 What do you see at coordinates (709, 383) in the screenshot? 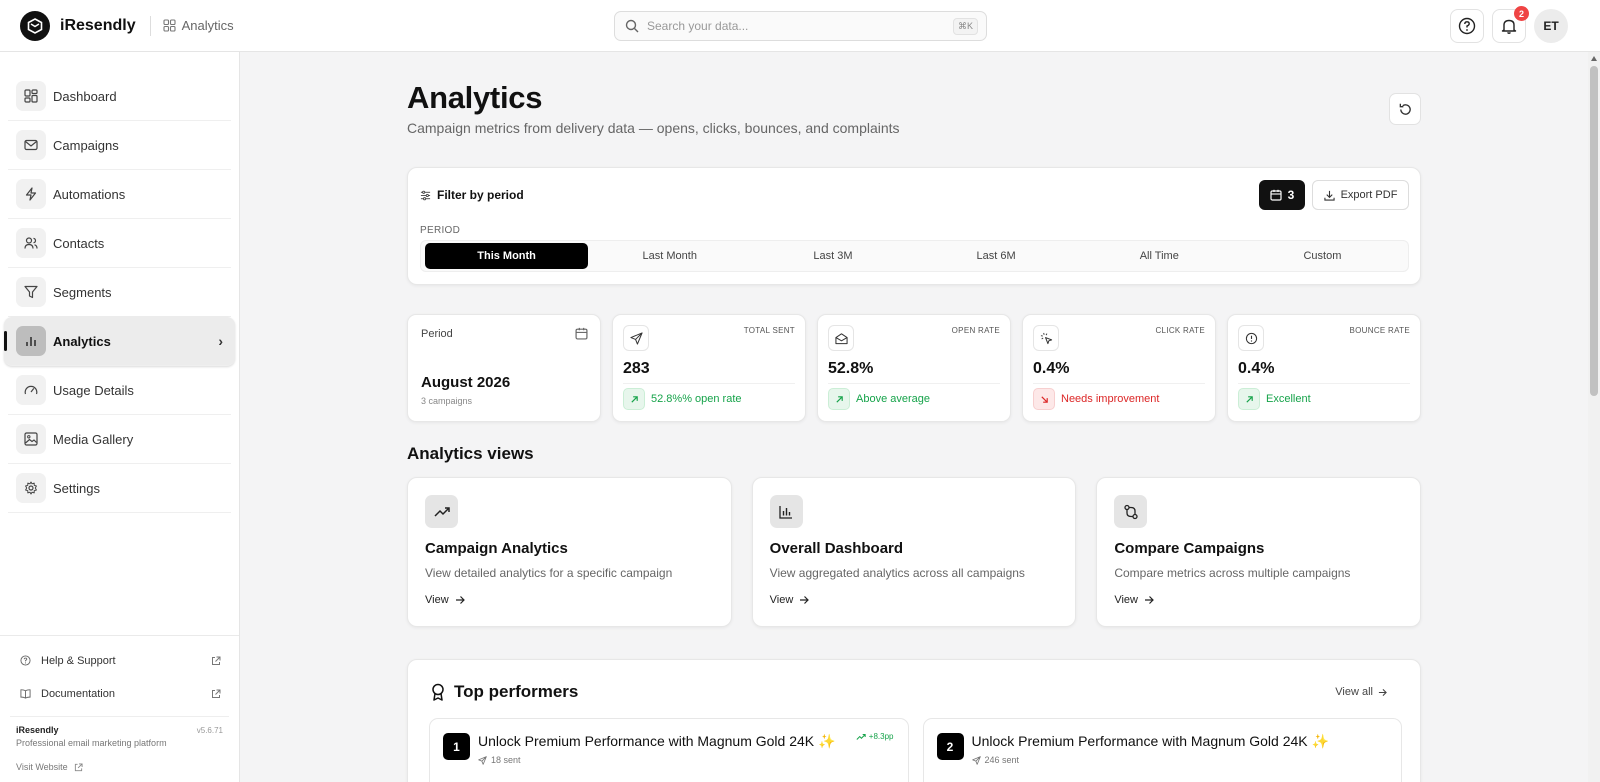
I see `card-divider` at bounding box center [709, 383].